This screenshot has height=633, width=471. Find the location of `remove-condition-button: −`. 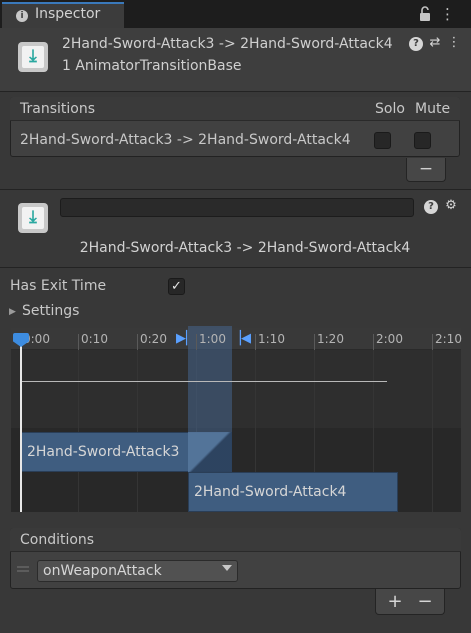

remove-condition-button: − is located at coordinates (425, 601).